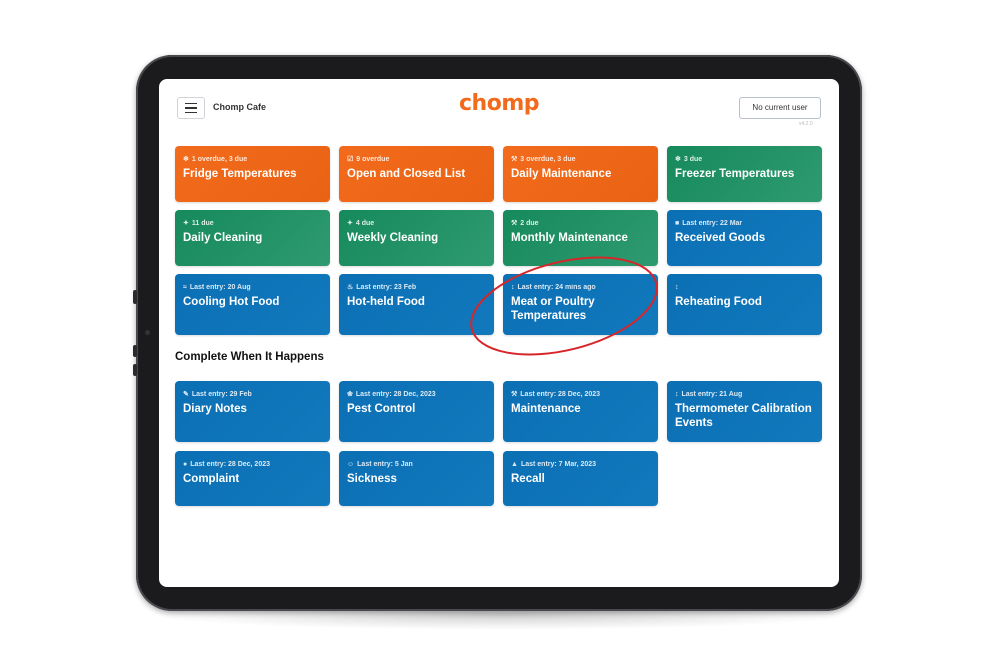 The height and width of the screenshot is (667, 1000). What do you see at coordinates (351, 464) in the screenshot?
I see `face-icon: ☺` at bounding box center [351, 464].